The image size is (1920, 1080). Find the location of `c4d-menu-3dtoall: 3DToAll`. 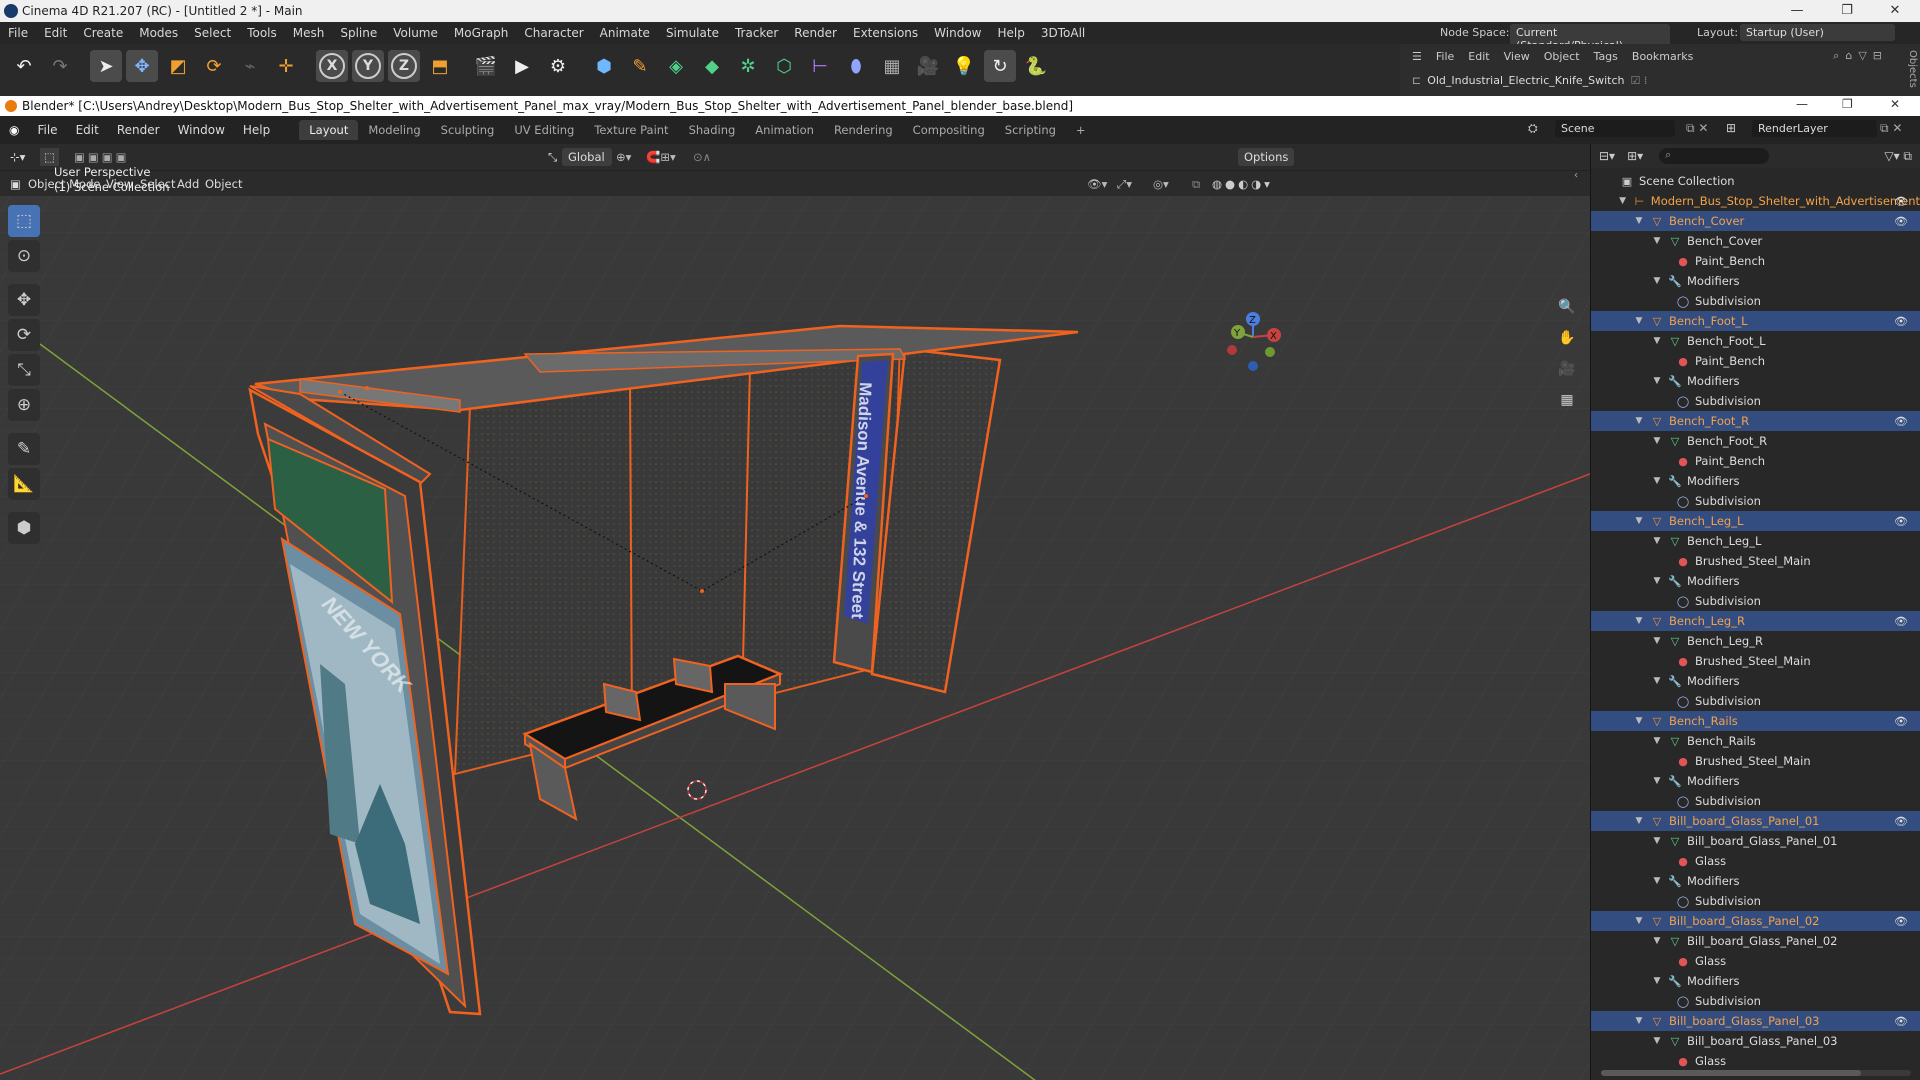

c4d-menu-3dtoall: 3DToAll is located at coordinates (1063, 33).